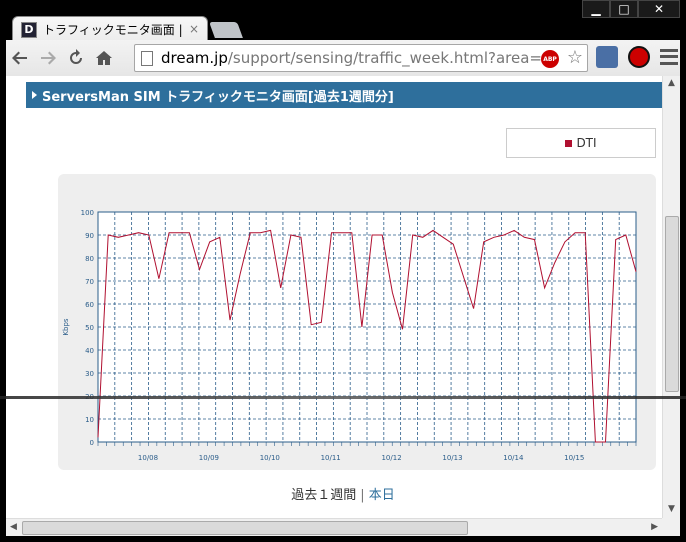 This screenshot has width=686, height=542. I want to click on forward-button, so click(48, 58).